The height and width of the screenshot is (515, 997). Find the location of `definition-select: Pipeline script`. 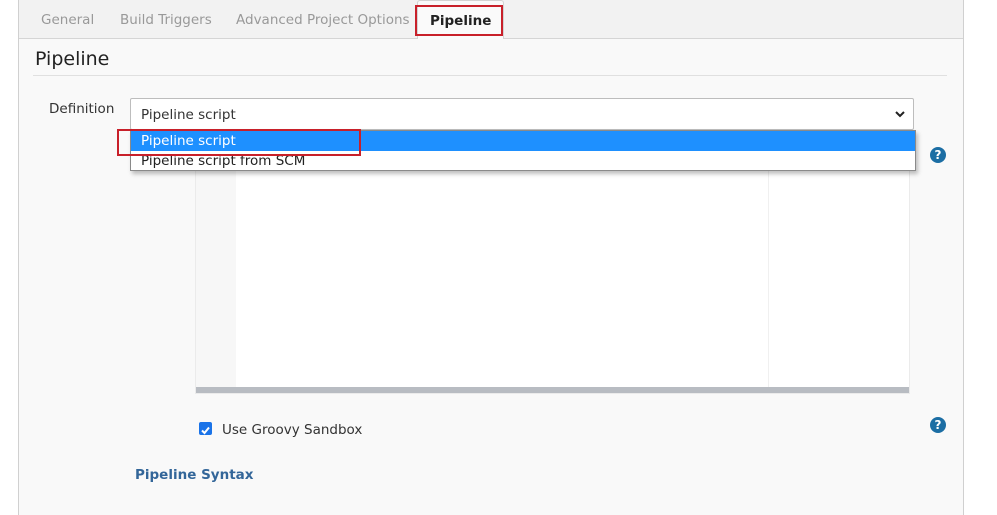

definition-select: Pipeline script is located at coordinates (522, 114).